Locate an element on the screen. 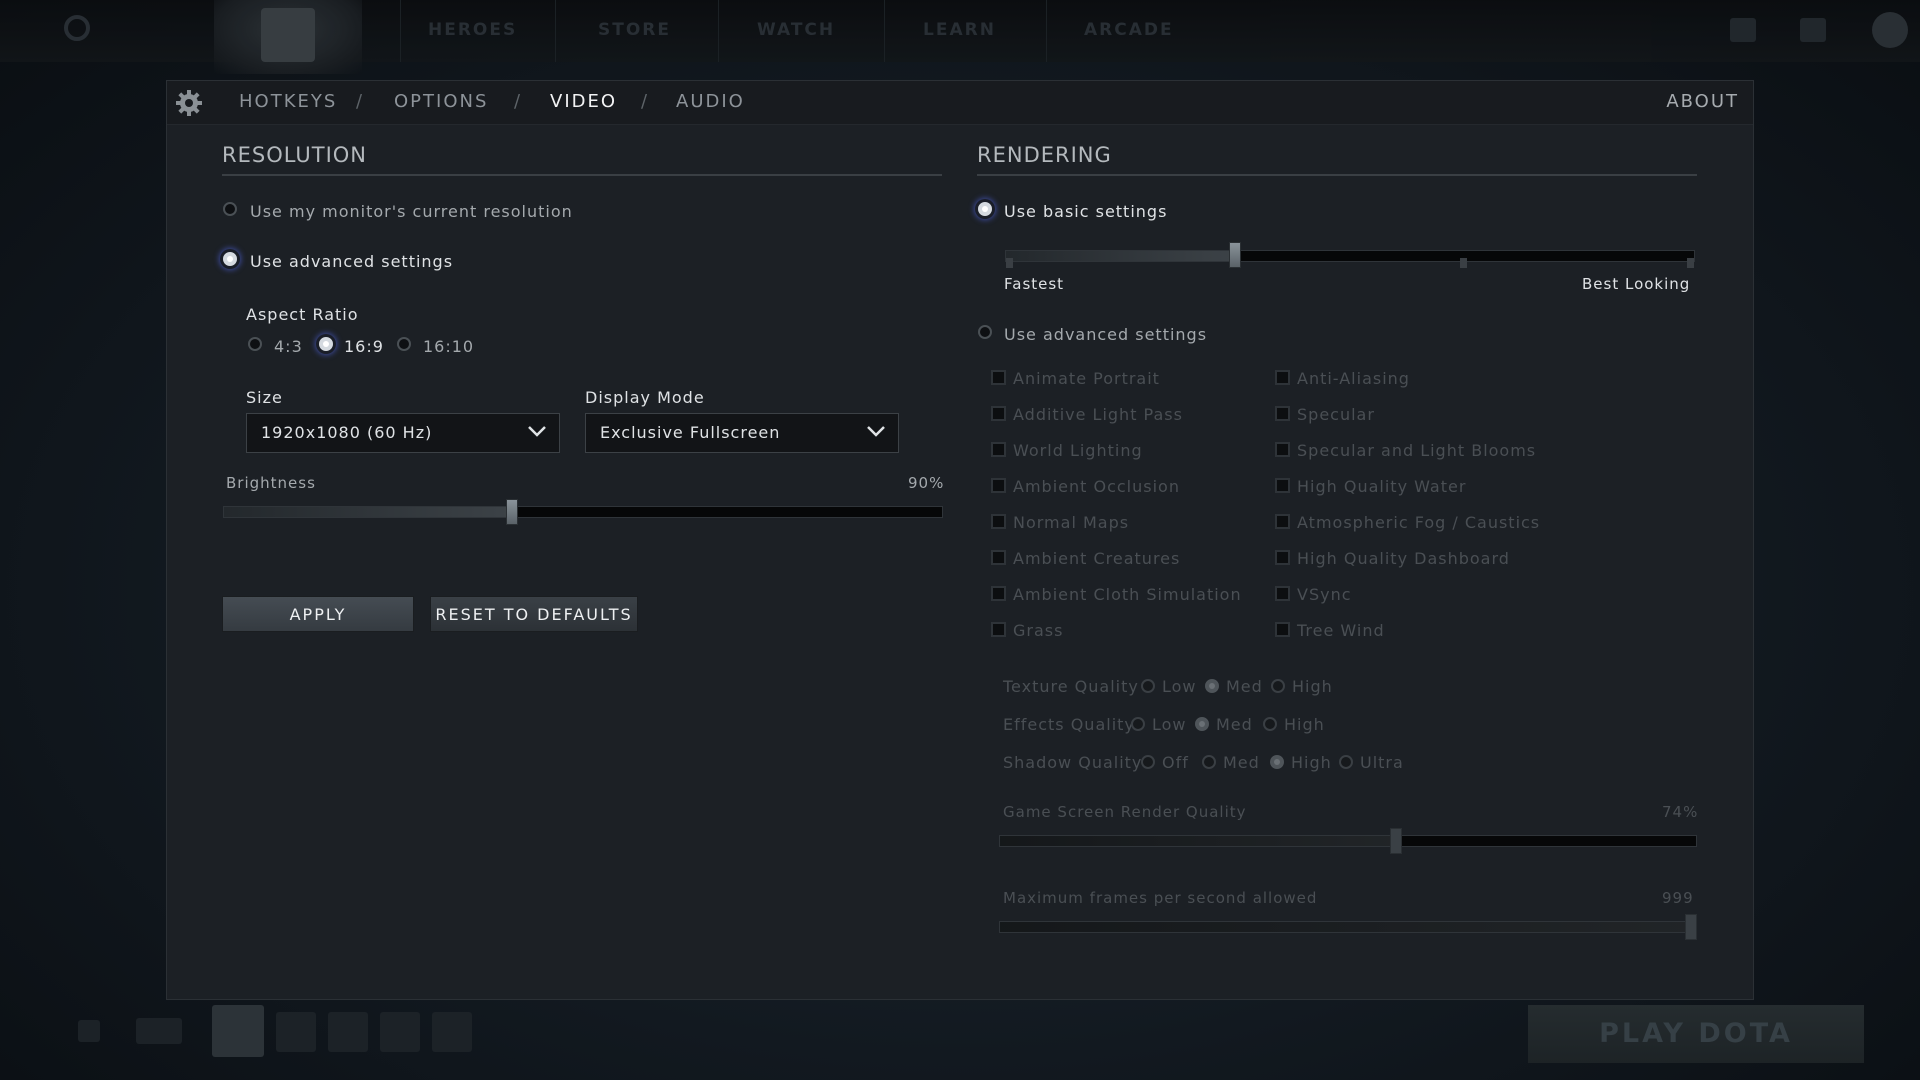 The height and width of the screenshot is (1080, 1920). shadow-off-label: Off is located at coordinates (1175, 762).